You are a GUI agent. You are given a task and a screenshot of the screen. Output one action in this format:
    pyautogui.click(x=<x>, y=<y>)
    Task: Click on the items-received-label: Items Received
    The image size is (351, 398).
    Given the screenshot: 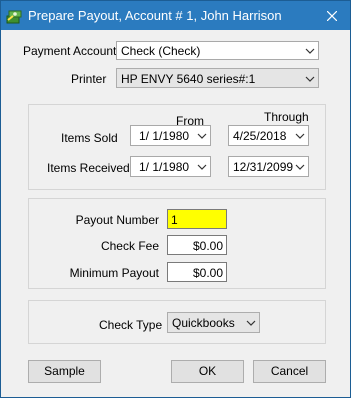 What is the action you would take?
    pyautogui.click(x=88, y=168)
    